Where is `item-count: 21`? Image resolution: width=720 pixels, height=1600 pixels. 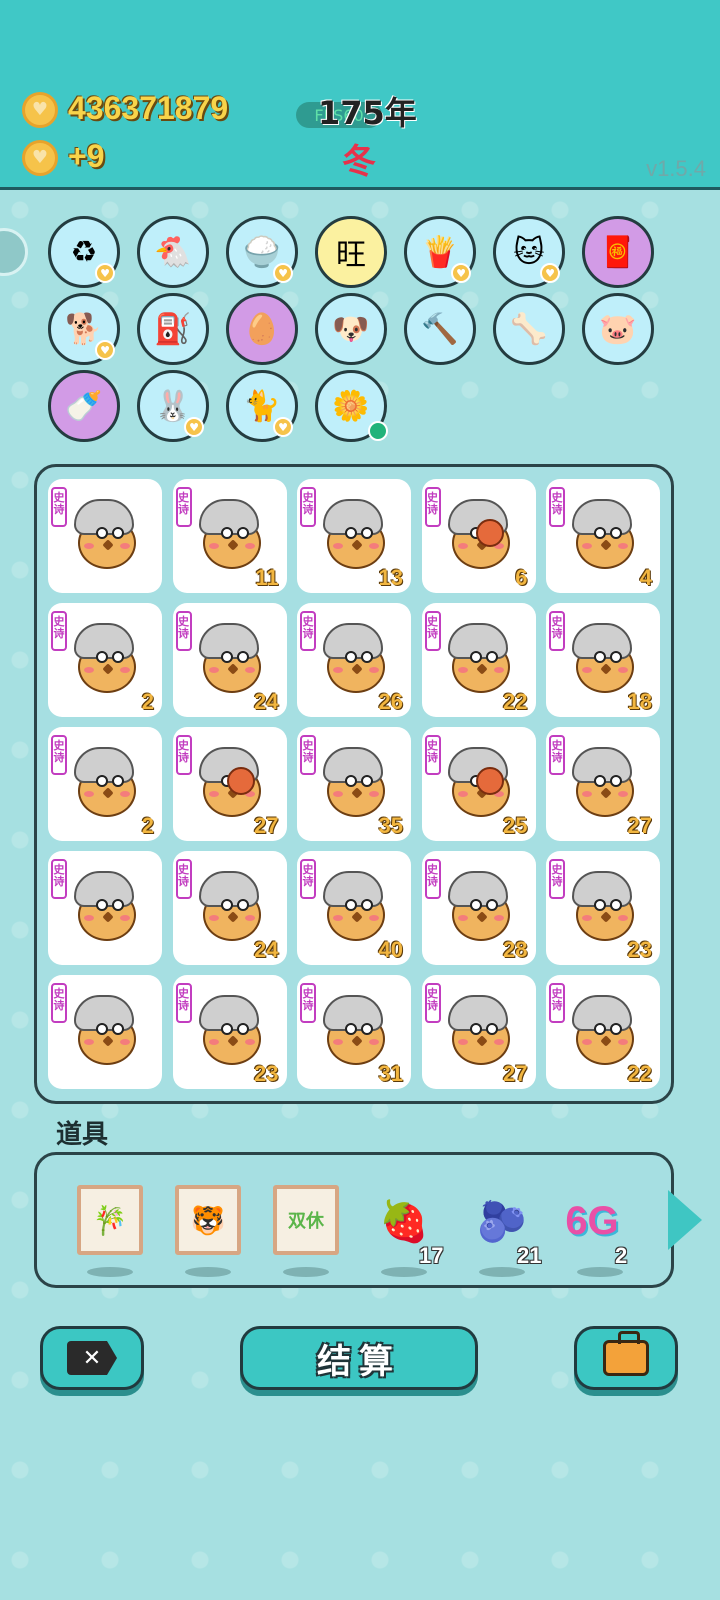 item-count: 21 is located at coordinates (529, 1255).